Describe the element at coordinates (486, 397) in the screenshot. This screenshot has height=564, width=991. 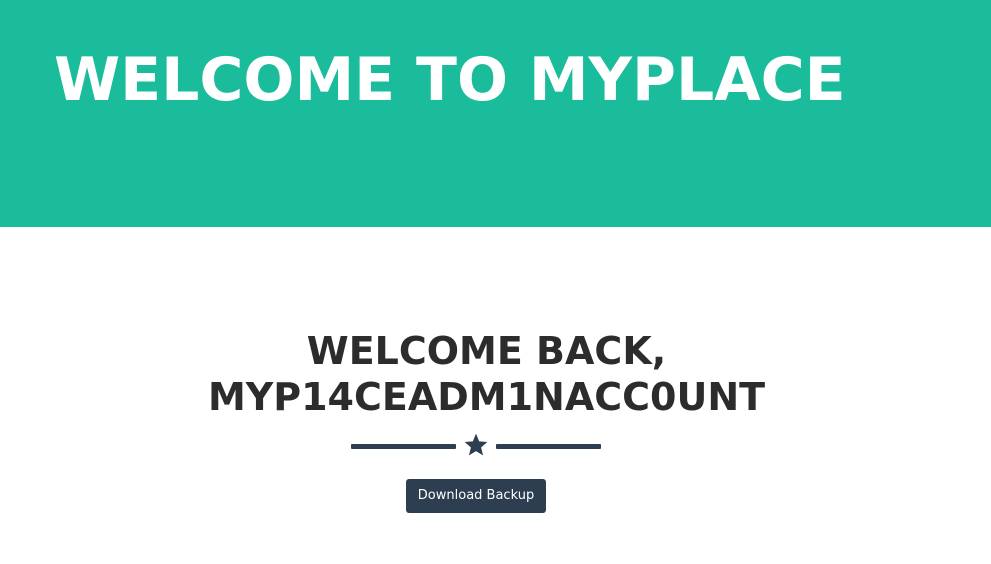
I see `welcome-heading-username: MYP14CEADM1NACC0UNT` at that location.